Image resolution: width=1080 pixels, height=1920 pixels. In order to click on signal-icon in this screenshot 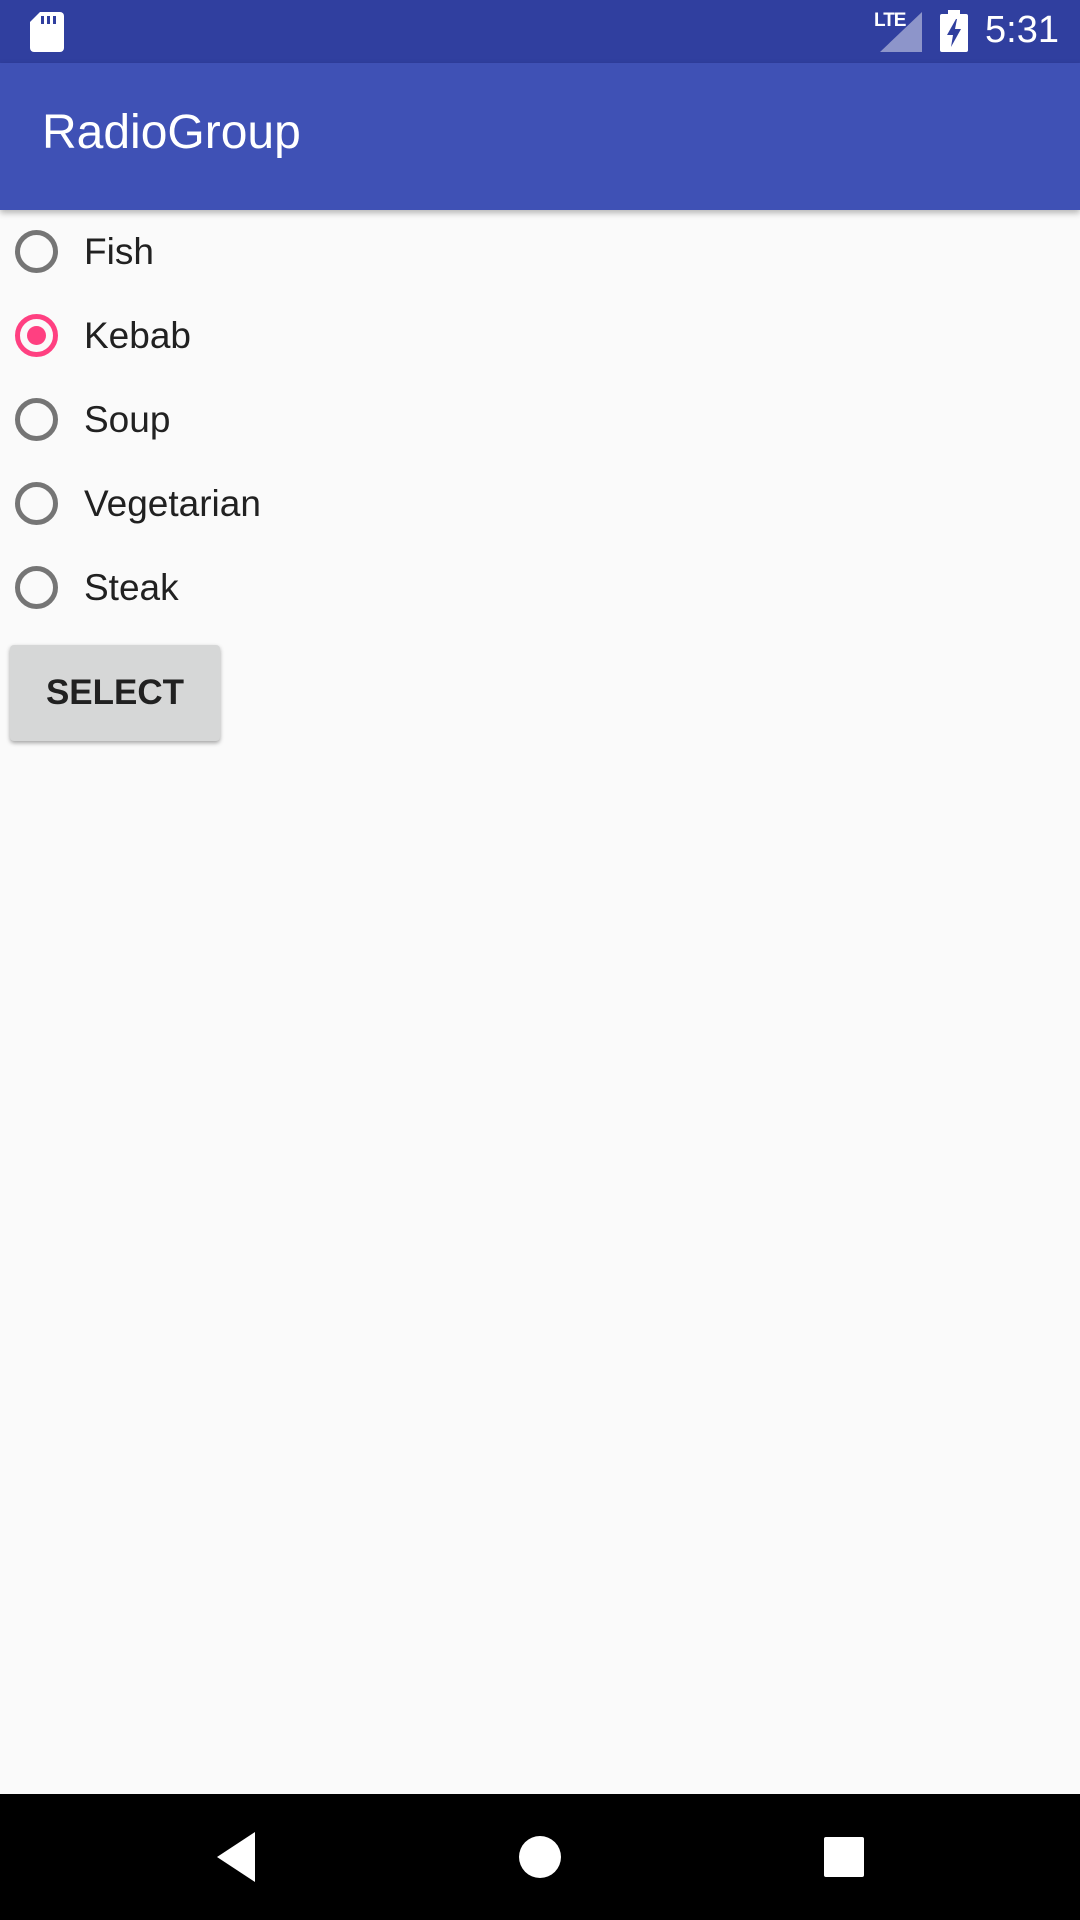, I will do `click(901, 32)`.